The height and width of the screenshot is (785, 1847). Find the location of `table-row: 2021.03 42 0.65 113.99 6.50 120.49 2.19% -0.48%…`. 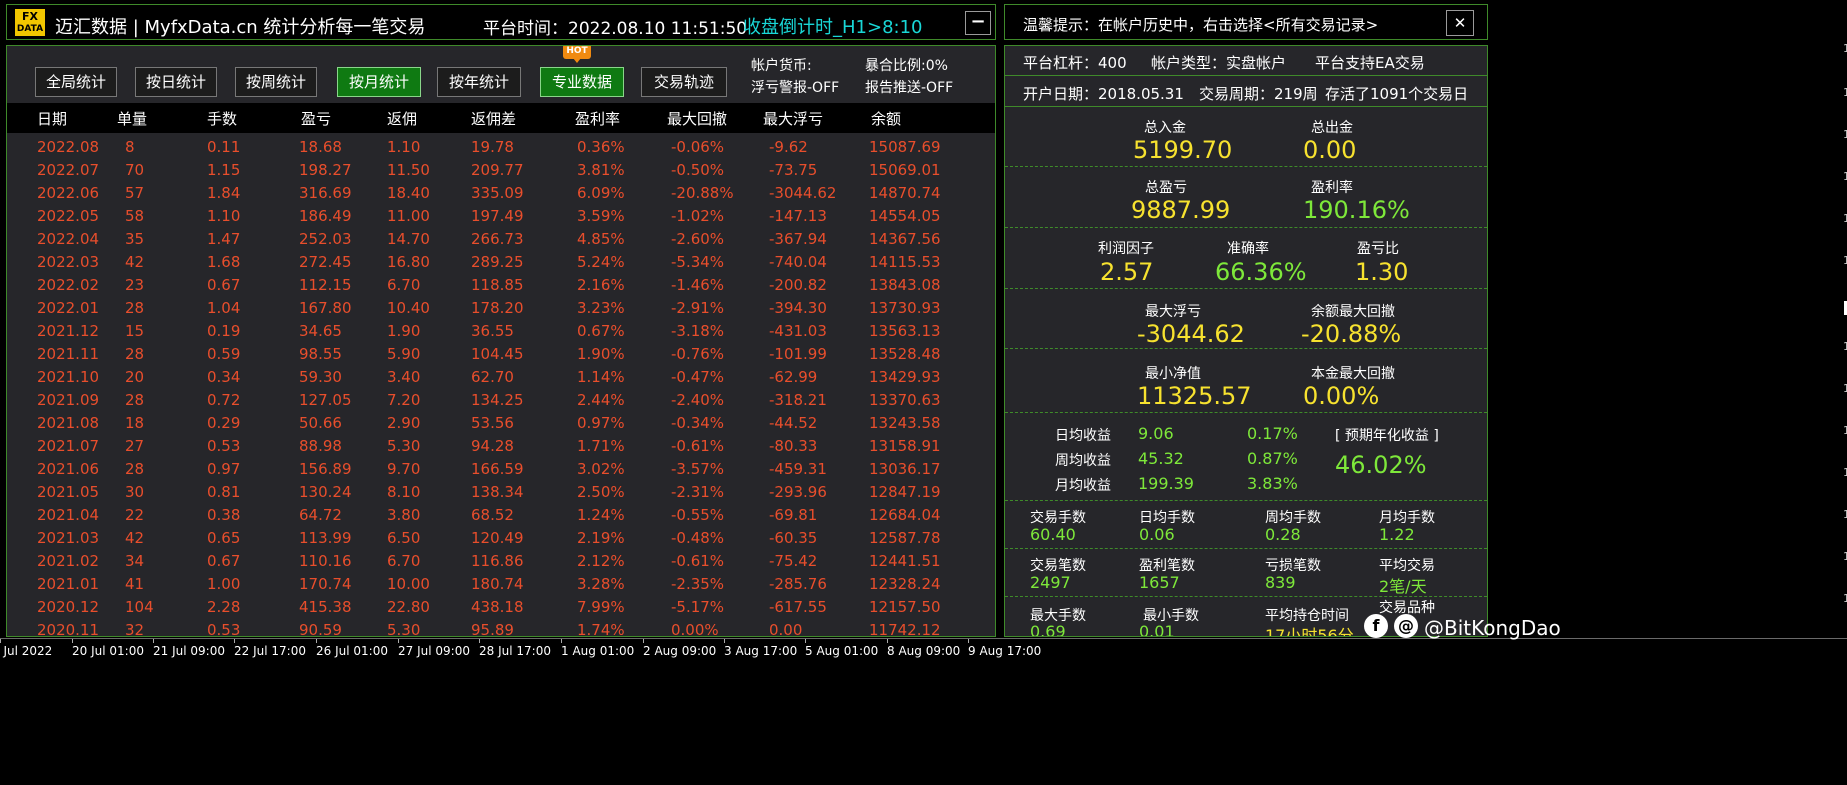

table-row: 2021.03 42 0.65 113.99 6.50 120.49 2.19% -0.48%… is located at coordinates (501, 538).